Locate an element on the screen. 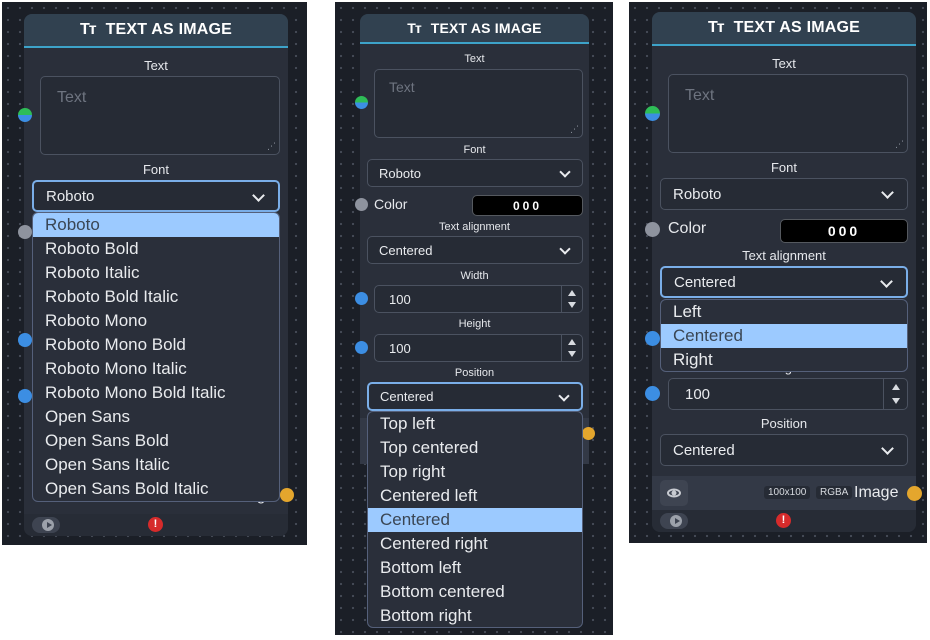 The height and width of the screenshot is (640, 930). width-number-input: 100 is located at coordinates (478, 299).